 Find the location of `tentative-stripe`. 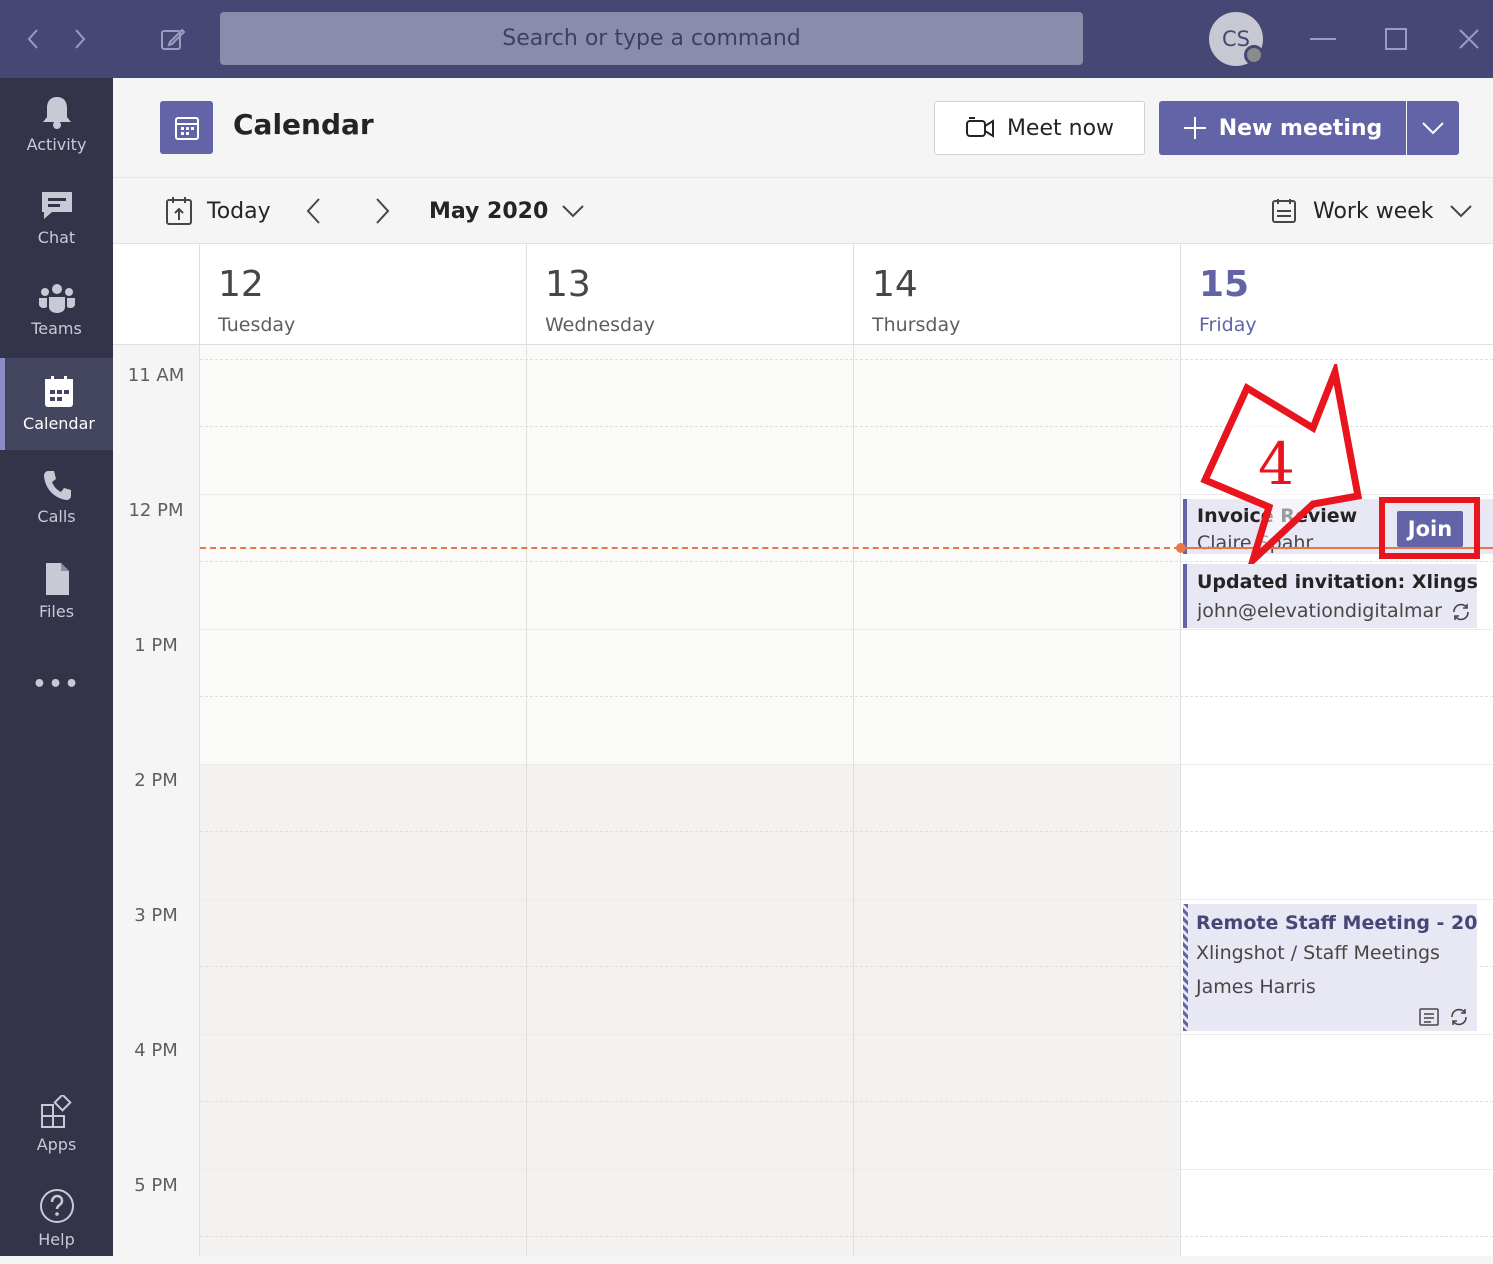

tentative-stripe is located at coordinates (1185, 967).